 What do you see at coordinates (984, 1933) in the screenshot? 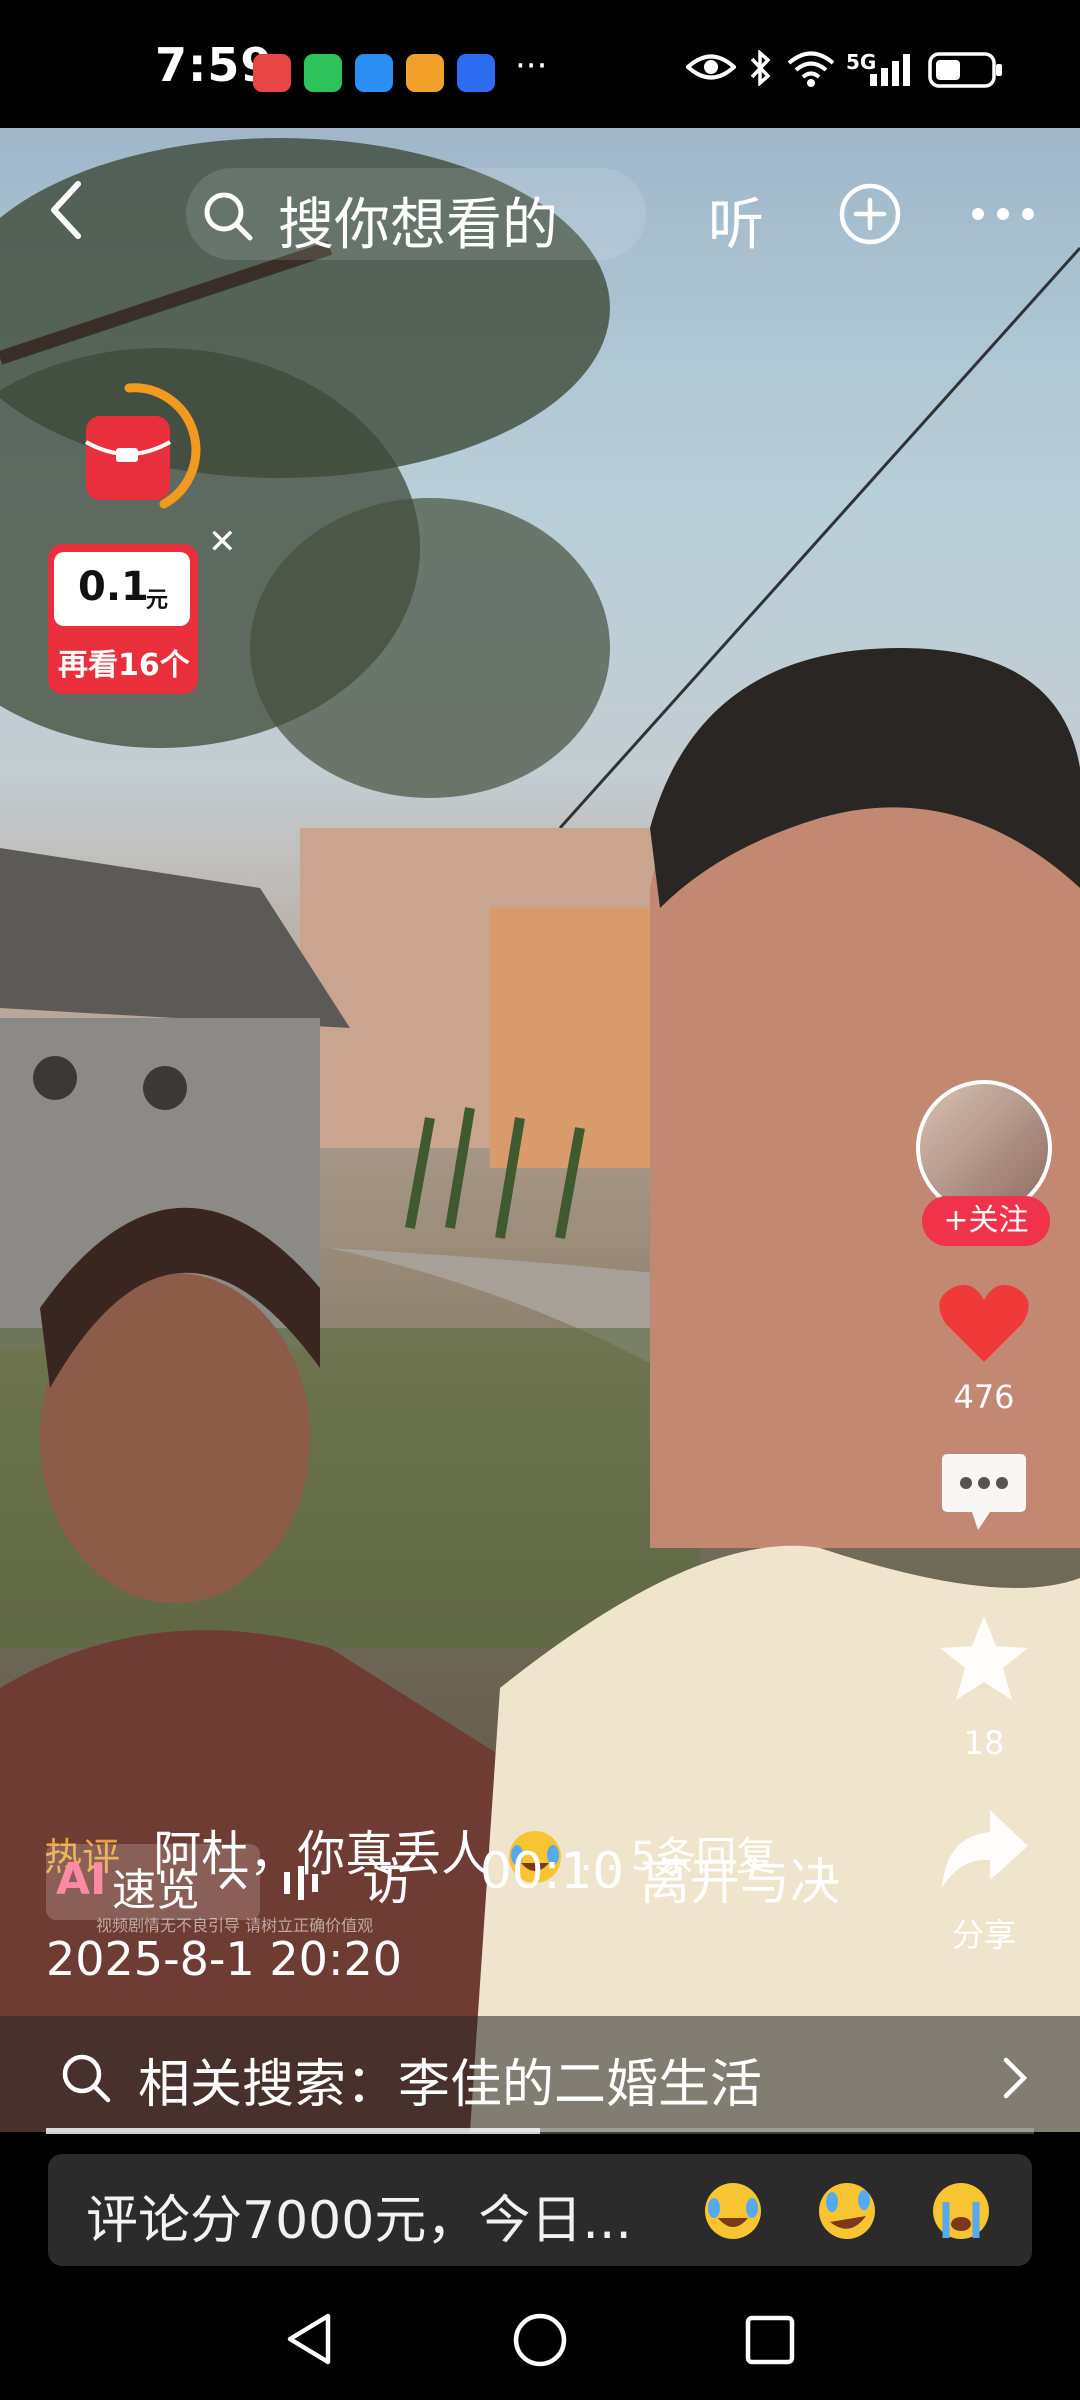
I see `share-label: 分享` at bounding box center [984, 1933].